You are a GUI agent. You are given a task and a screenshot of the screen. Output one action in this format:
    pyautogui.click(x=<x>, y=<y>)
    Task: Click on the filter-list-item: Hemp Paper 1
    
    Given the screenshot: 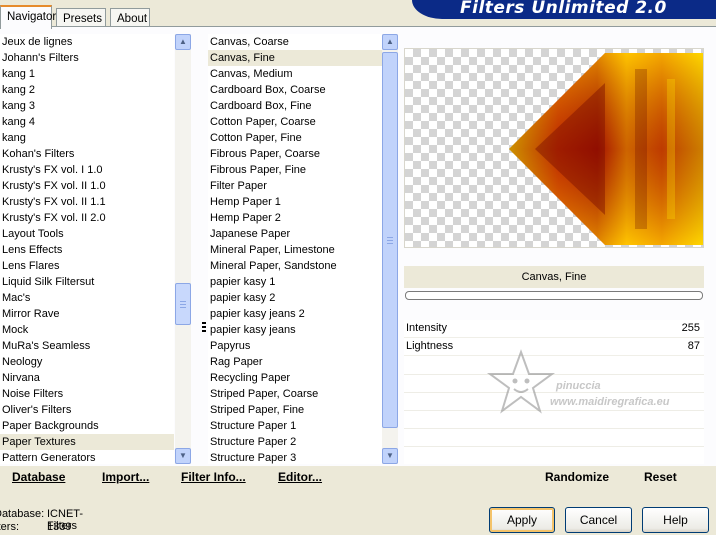 What is the action you would take?
    pyautogui.click(x=295, y=202)
    